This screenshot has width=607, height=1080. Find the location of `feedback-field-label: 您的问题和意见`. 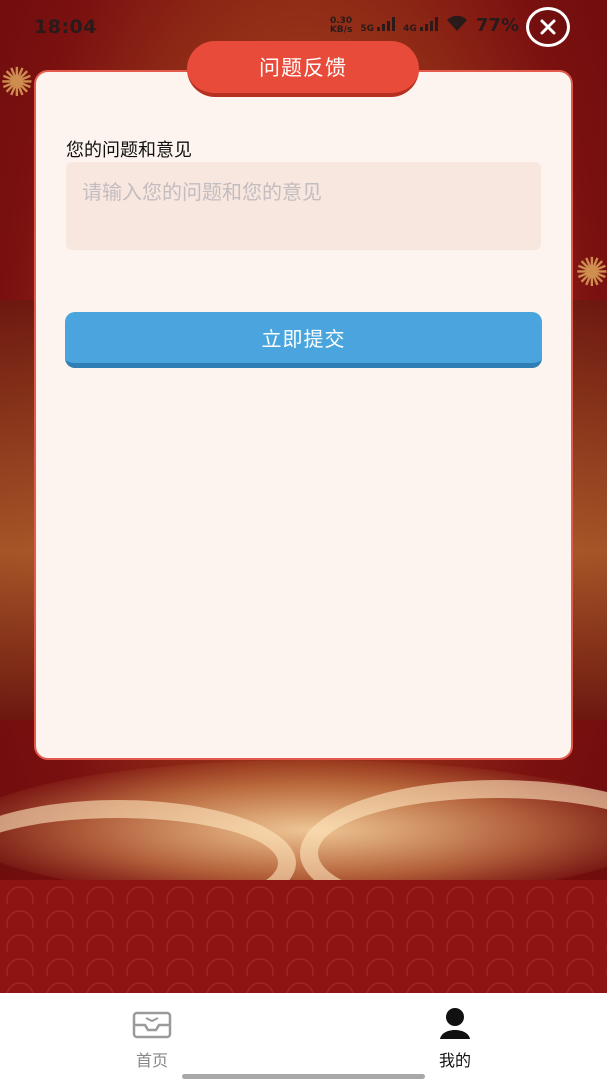

feedback-field-label: 您的问题和意见 is located at coordinates (129, 150).